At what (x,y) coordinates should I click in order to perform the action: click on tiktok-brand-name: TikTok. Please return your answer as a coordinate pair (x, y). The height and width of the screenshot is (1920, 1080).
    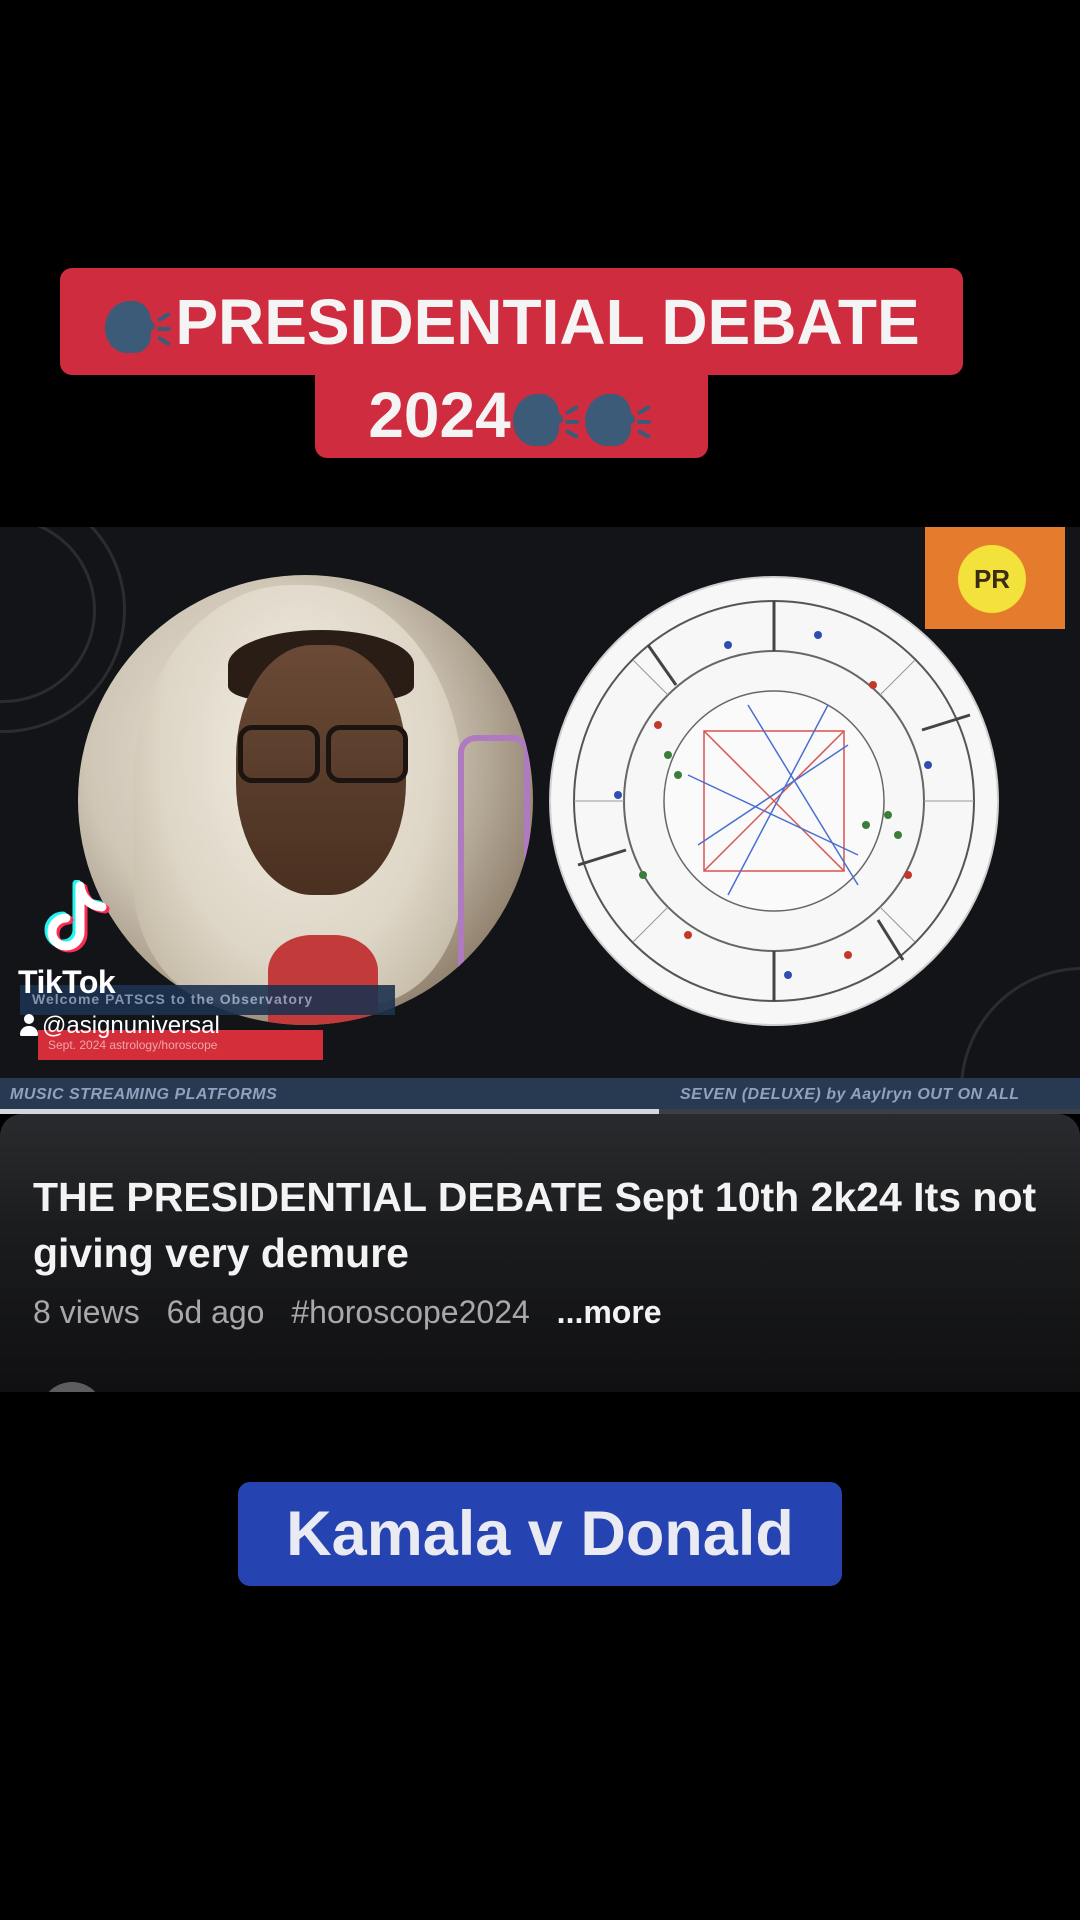
    Looking at the image, I should click on (67, 982).